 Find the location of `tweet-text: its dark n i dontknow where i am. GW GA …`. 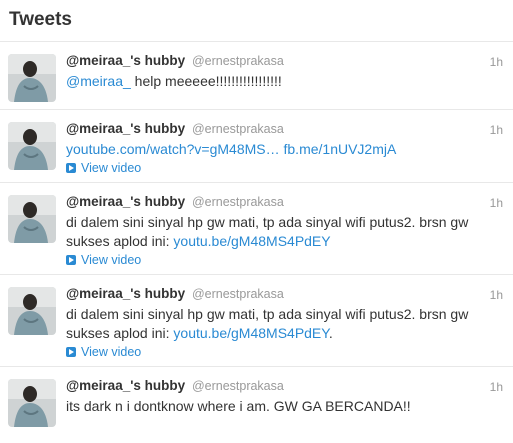

tweet-text: its dark n i dontknow where i am. GW GA … is located at coordinates (238, 406).